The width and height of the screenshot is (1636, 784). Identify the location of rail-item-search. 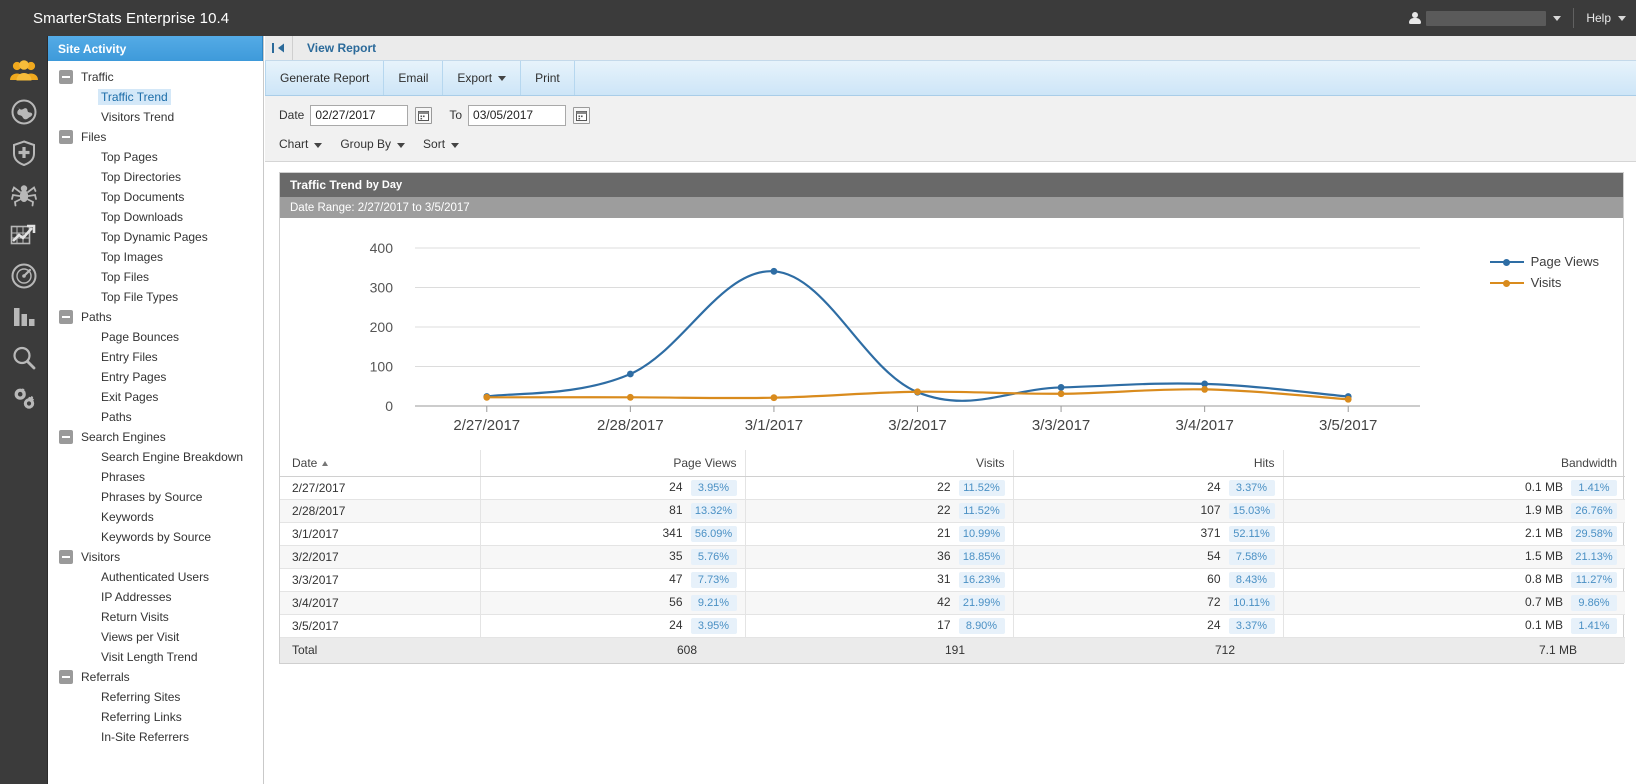
(24, 357).